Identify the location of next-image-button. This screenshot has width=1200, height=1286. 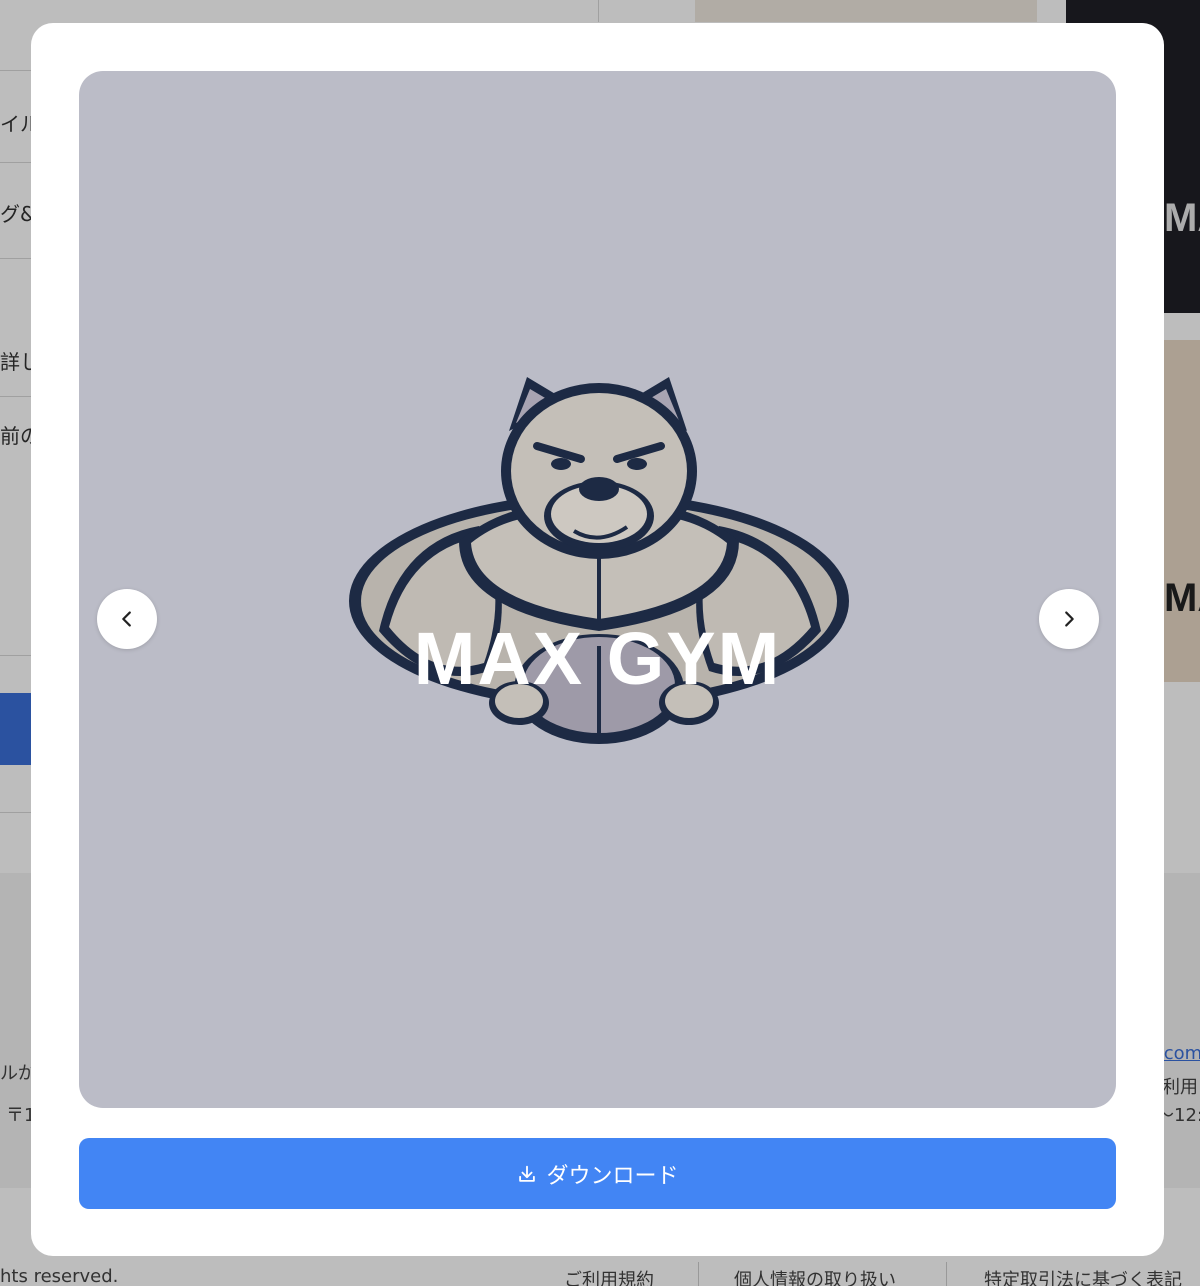
(1069, 619).